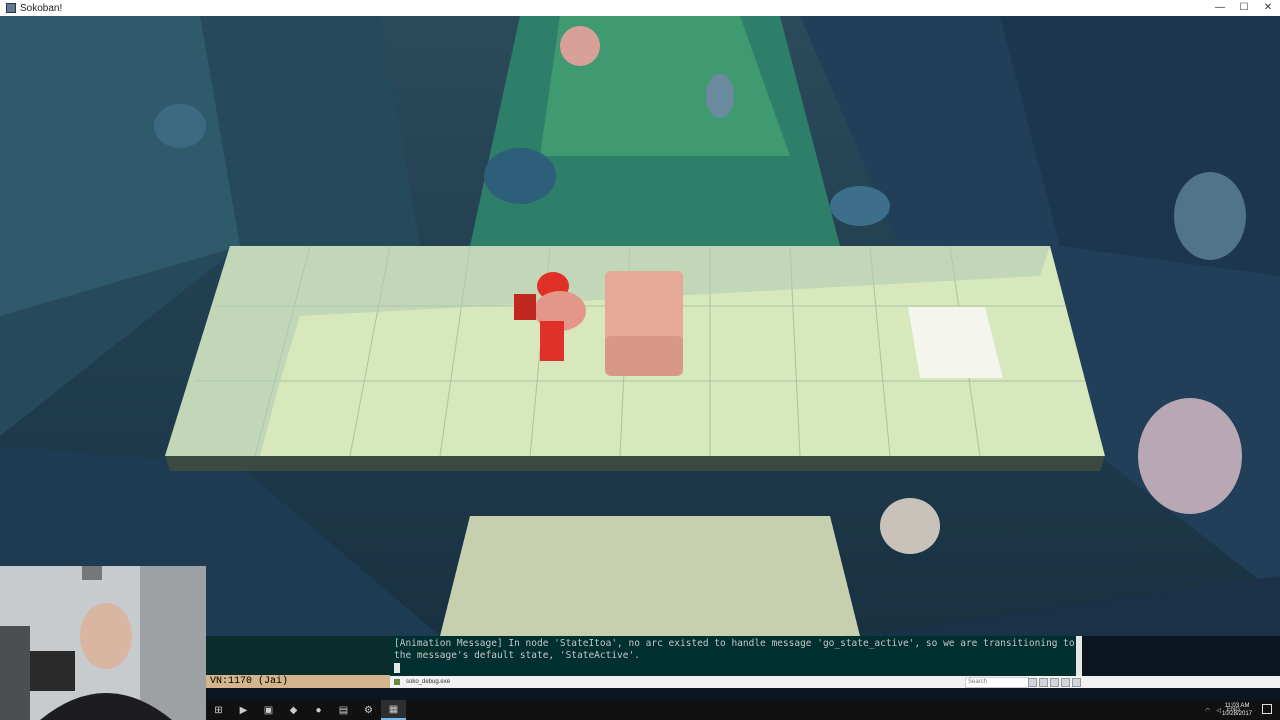  What do you see at coordinates (298, 681) in the screenshot?
I see `editor-modeline: VN:1170 (Jai)` at bounding box center [298, 681].